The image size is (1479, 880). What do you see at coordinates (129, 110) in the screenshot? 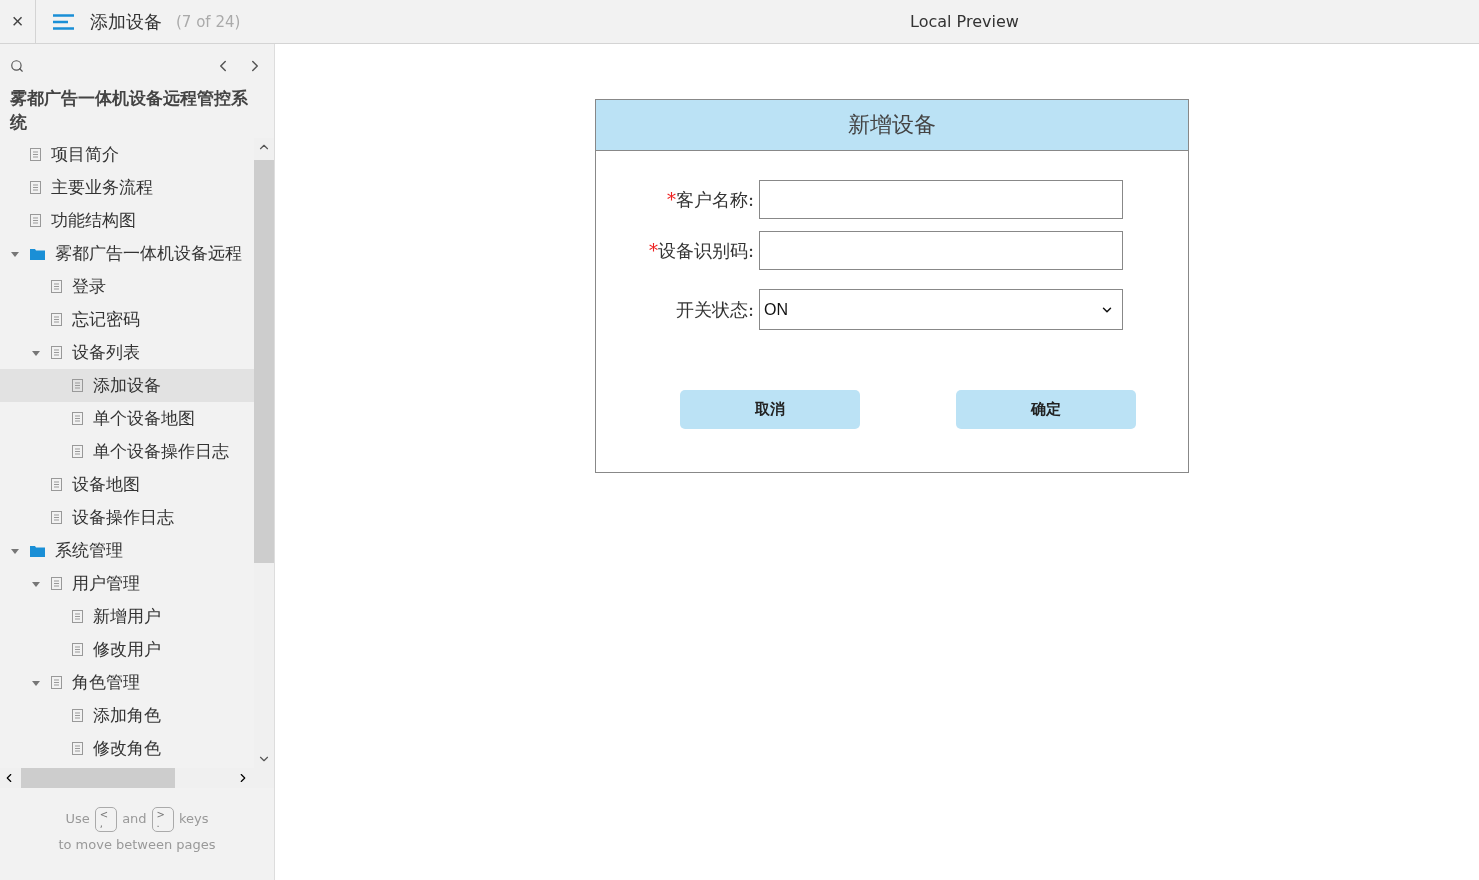
I see `project-title: 雾都广告一体机设备远程管控系统` at bounding box center [129, 110].